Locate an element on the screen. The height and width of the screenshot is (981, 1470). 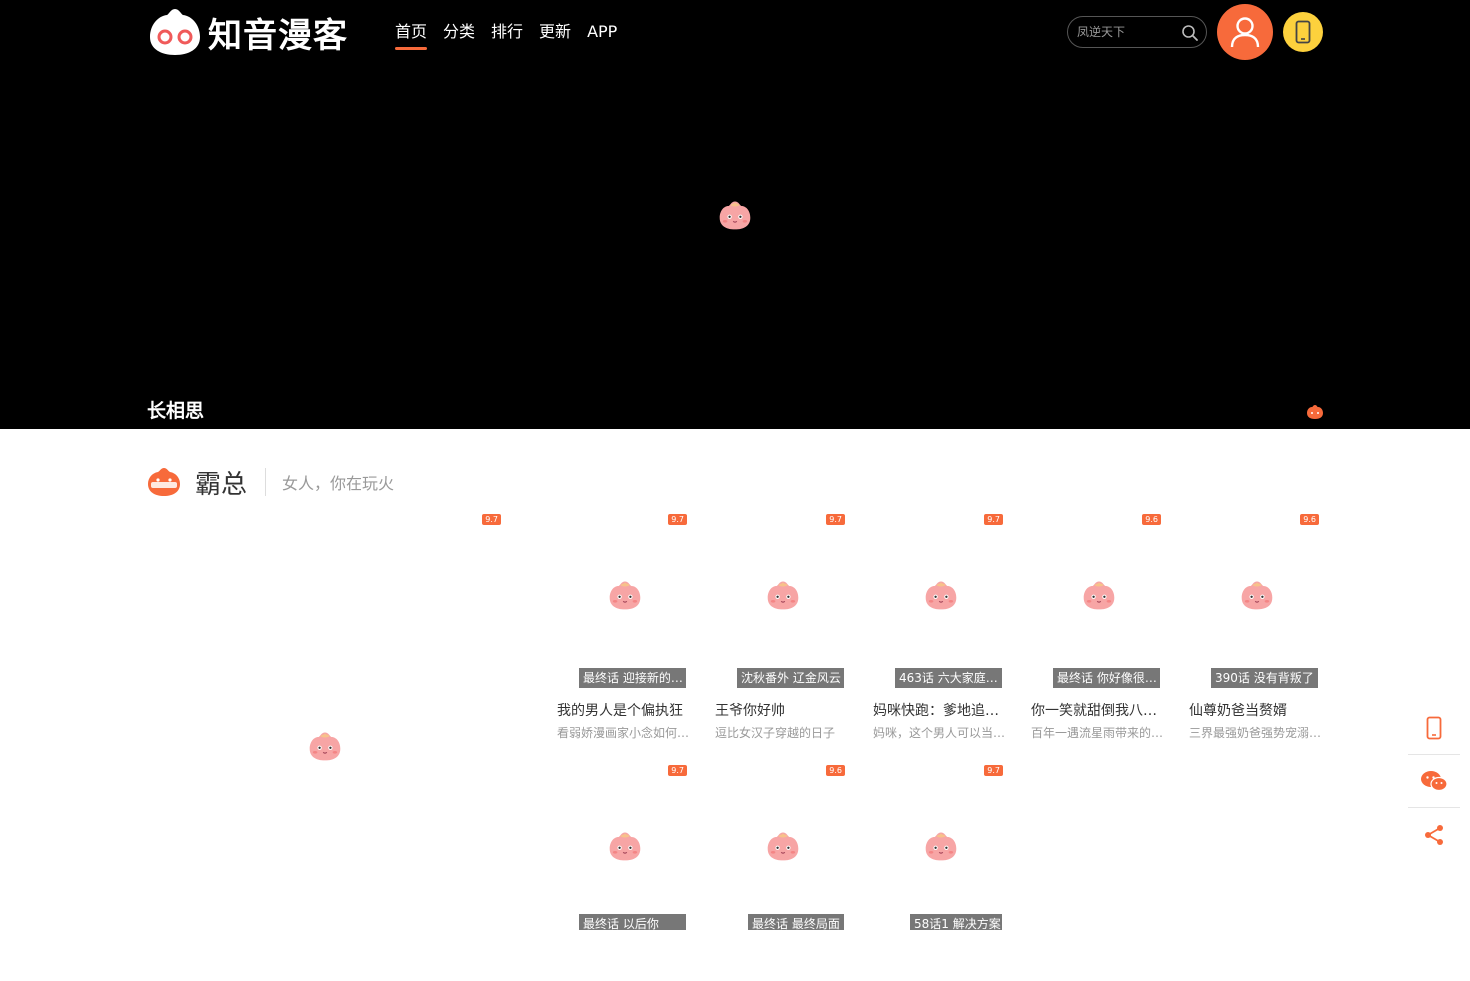
comic-cover: 9.7 沈秋番外 辽金风云 is located at coordinates (782, 599).